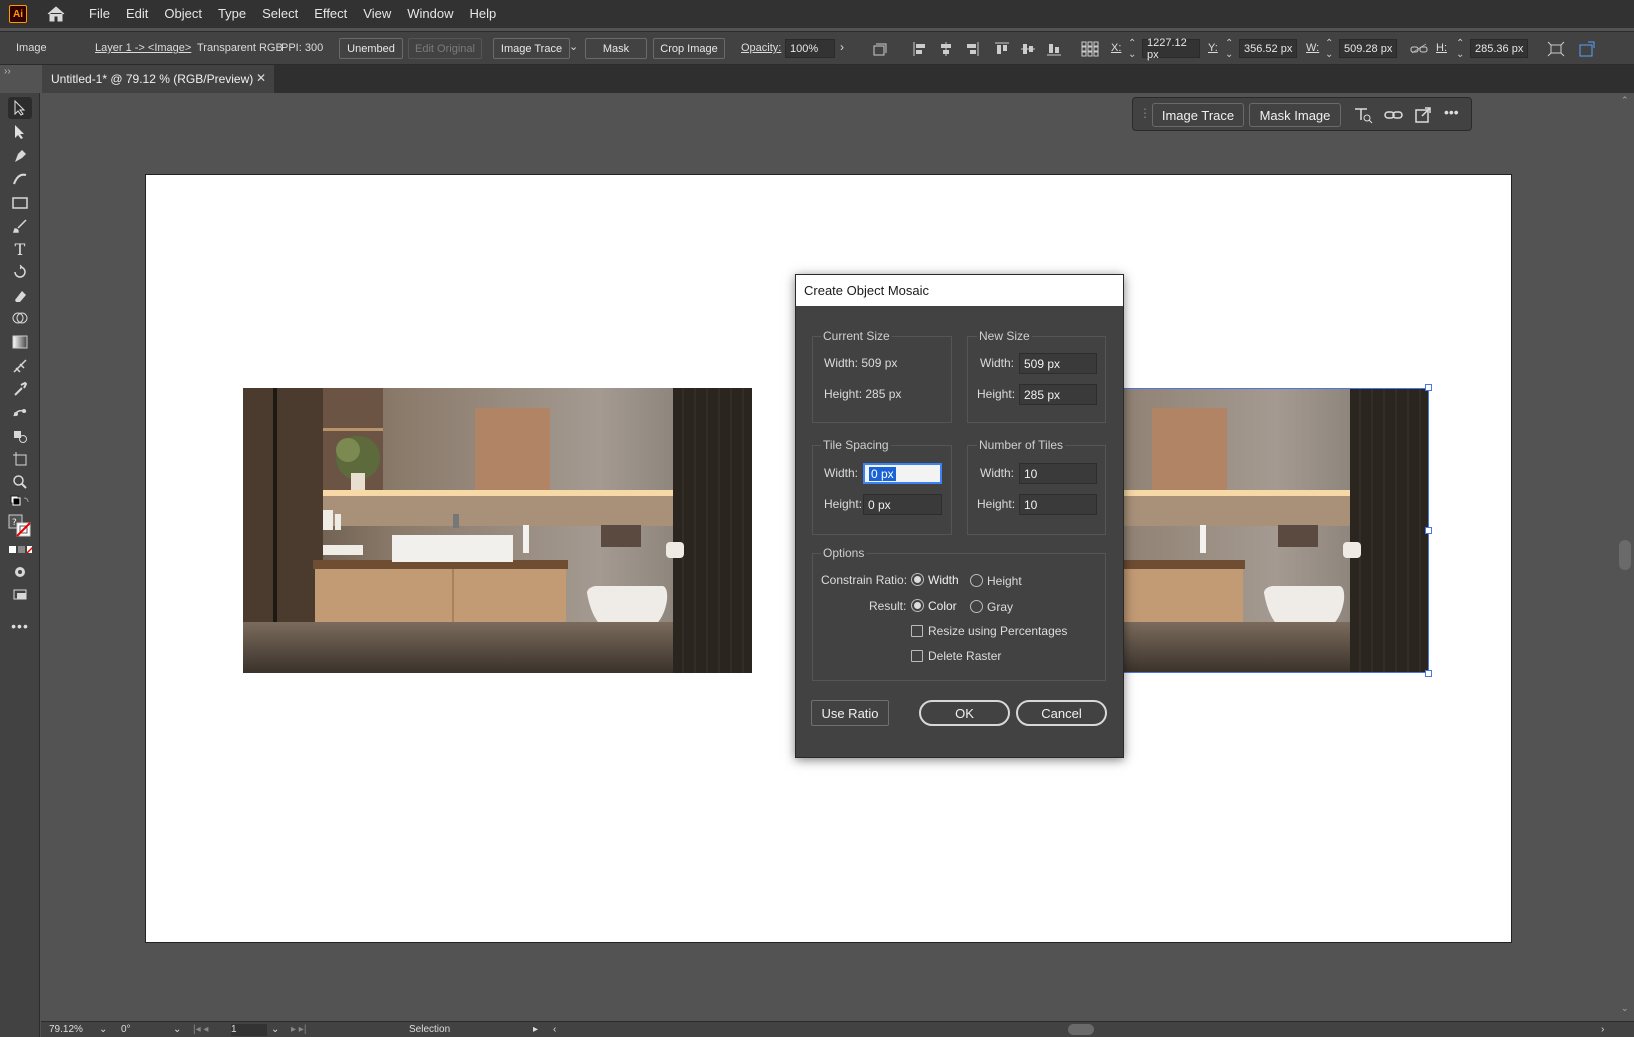 The width and height of the screenshot is (1634, 1037). Describe the element at coordinates (917, 656) in the screenshot. I see `delete-raster-checkbox` at that location.